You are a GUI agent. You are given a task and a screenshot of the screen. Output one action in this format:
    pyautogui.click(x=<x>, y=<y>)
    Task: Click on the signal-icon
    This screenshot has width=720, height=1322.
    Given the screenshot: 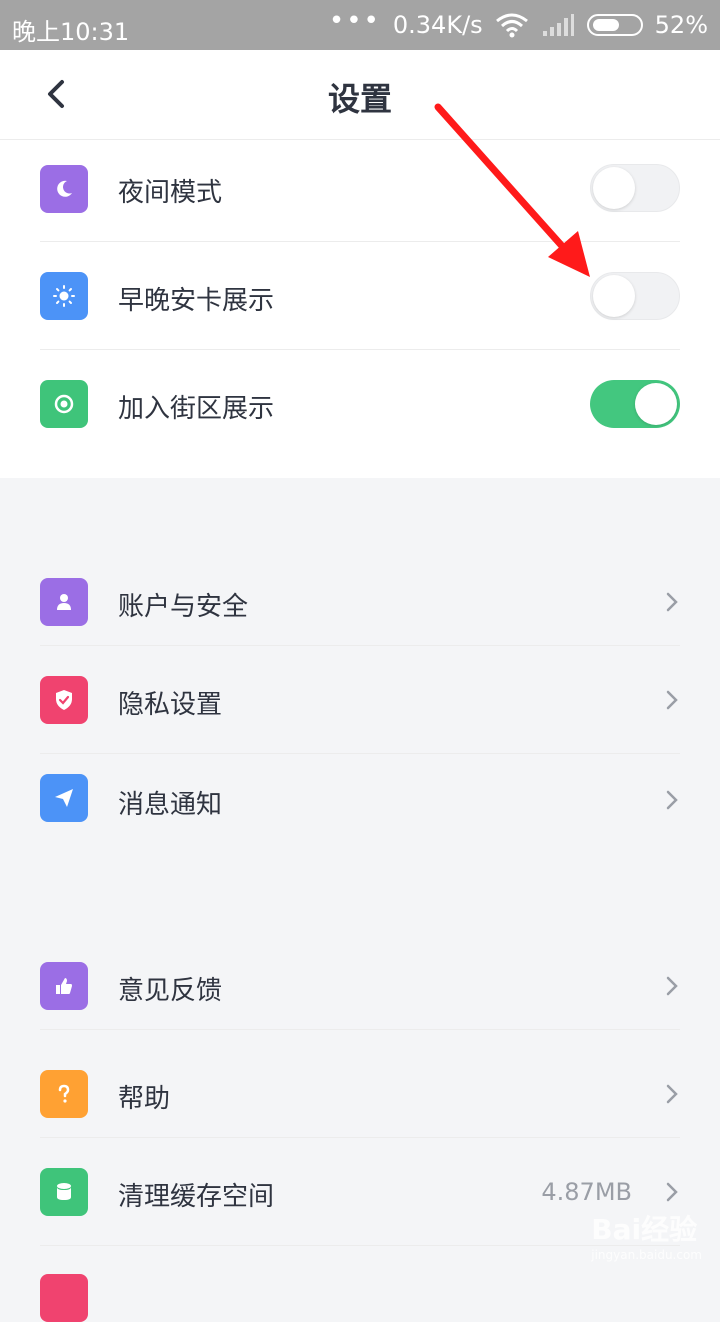 What is the action you would take?
    pyautogui.click(x=558, y=25)
    